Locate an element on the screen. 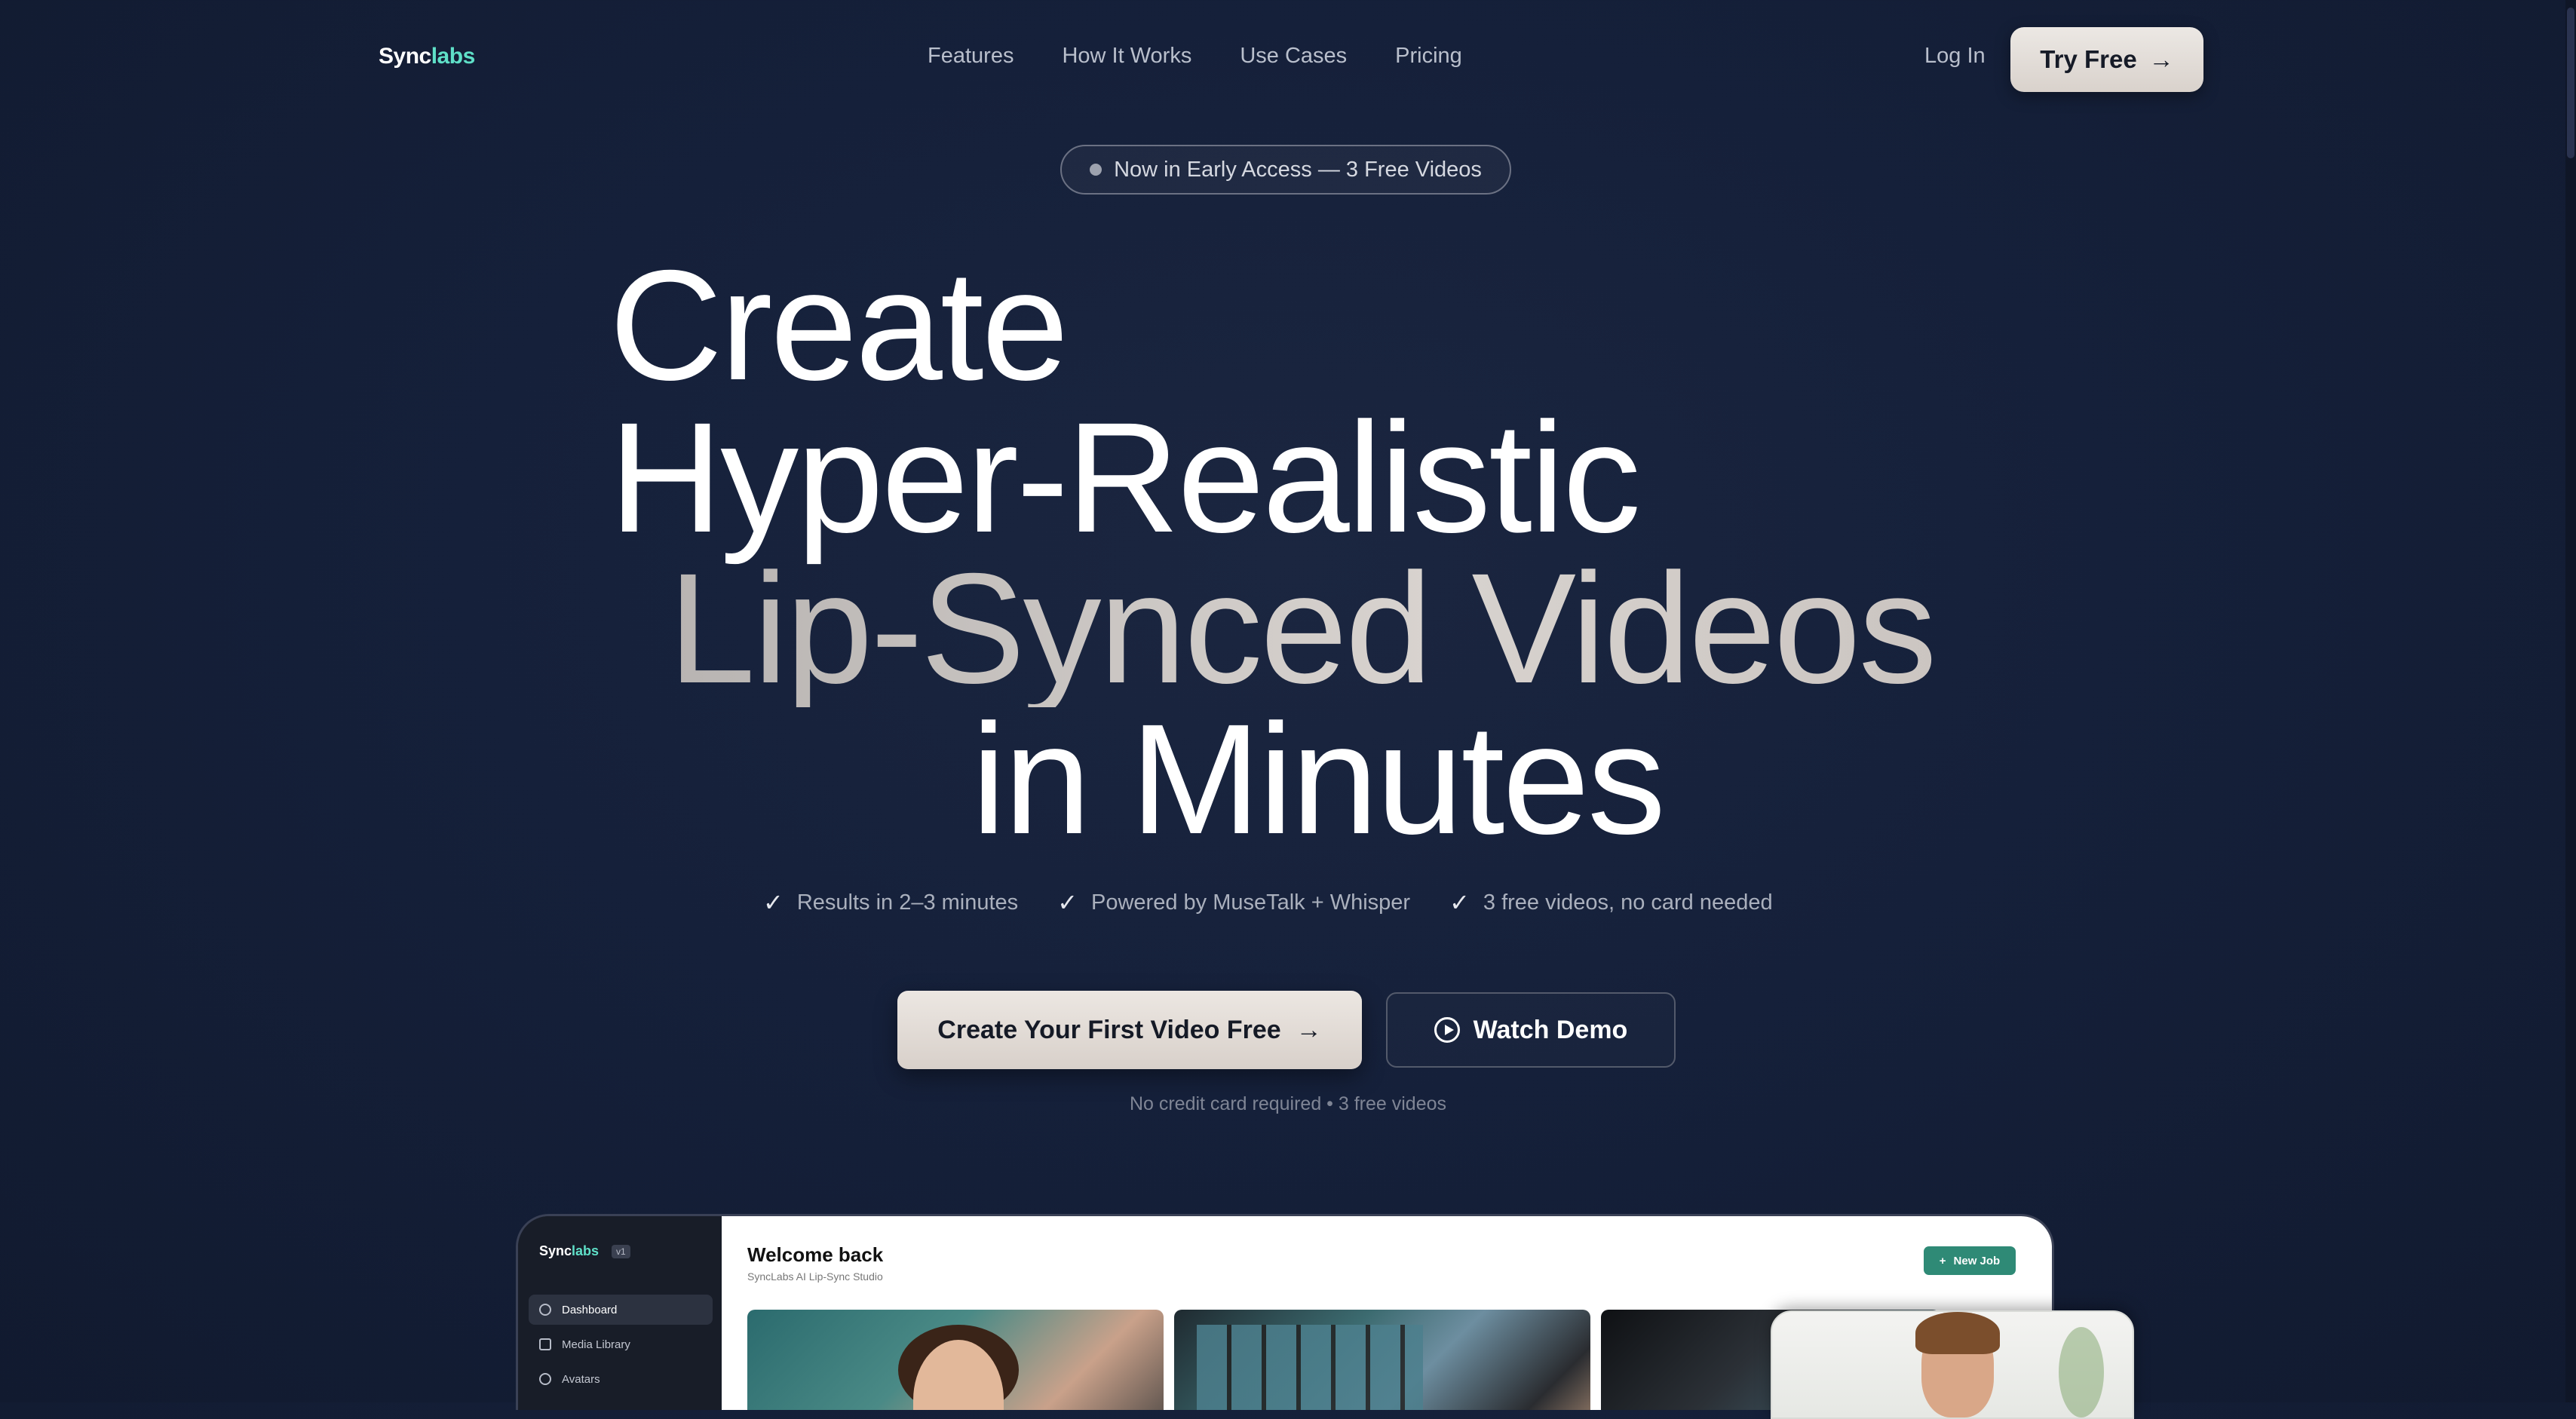 The image size is (2576, 1419). new-job-button: + New Job is located at coordinates (1970, 1260).